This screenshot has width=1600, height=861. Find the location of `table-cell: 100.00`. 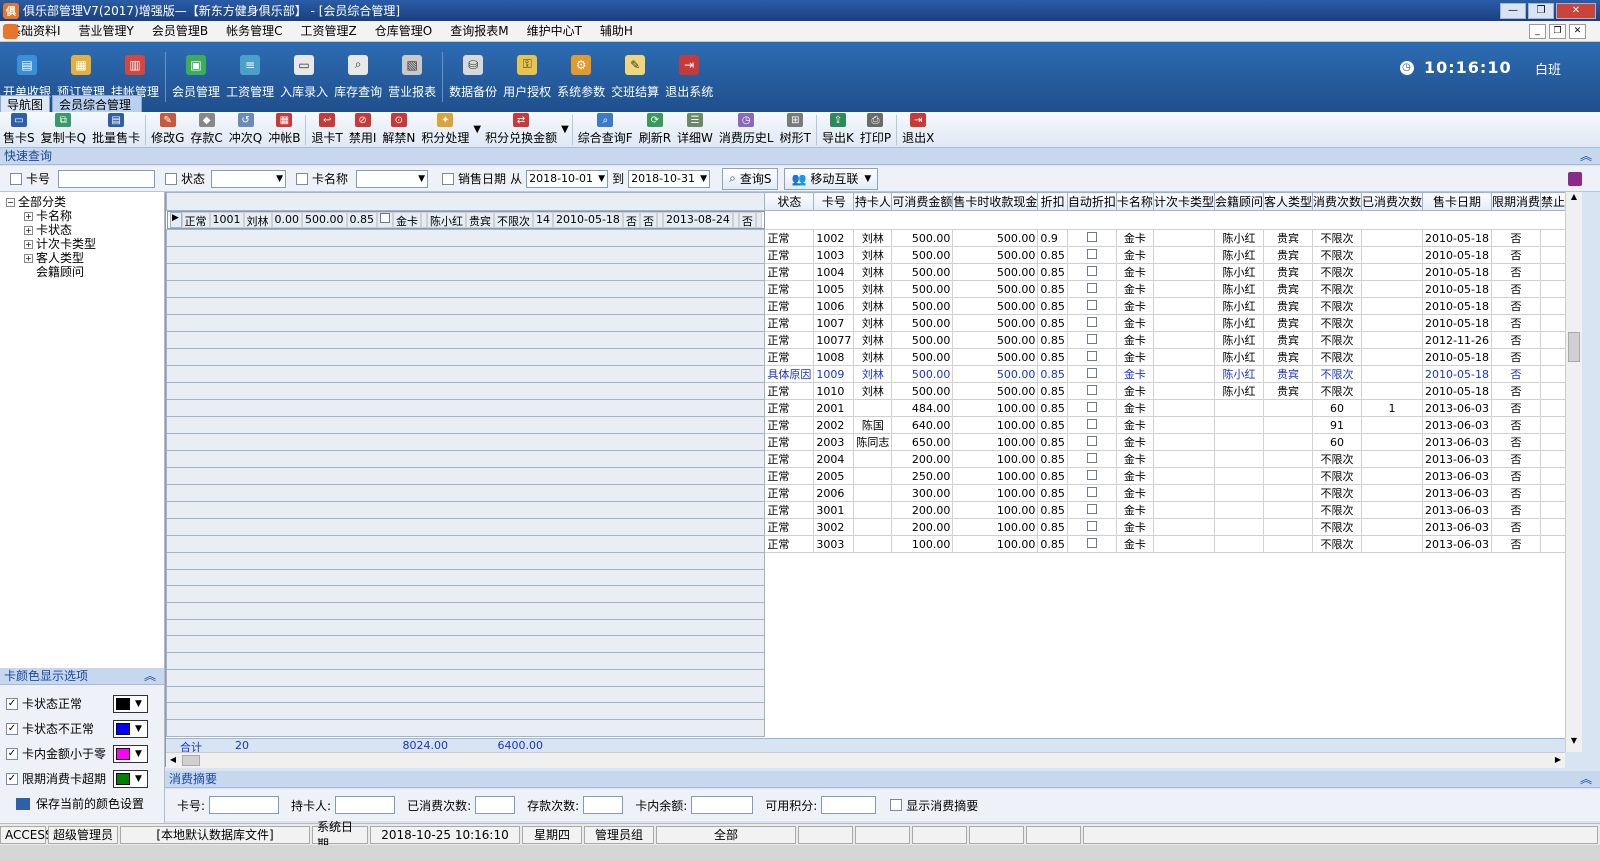

table-cell: 100.00 is located at coordinates (995, 493).